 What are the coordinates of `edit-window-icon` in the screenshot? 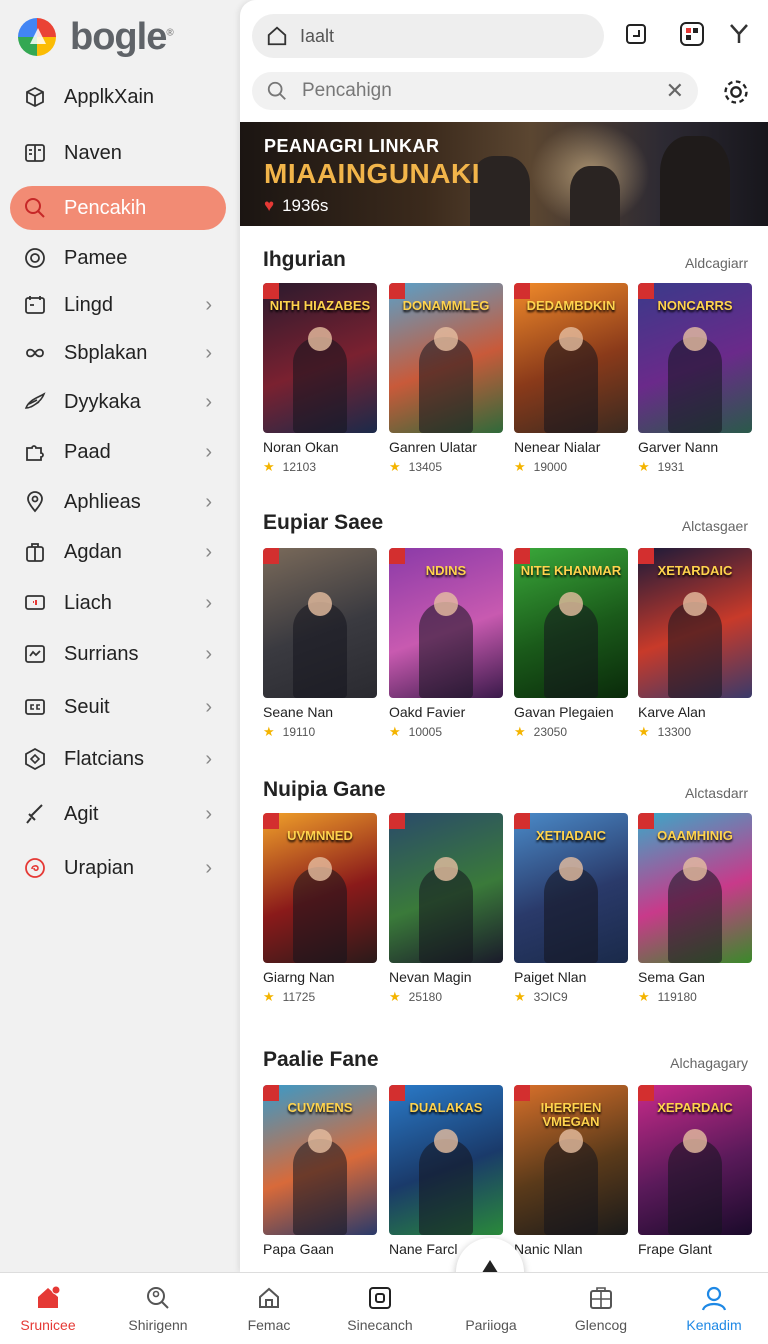 It's located at (636, 34).